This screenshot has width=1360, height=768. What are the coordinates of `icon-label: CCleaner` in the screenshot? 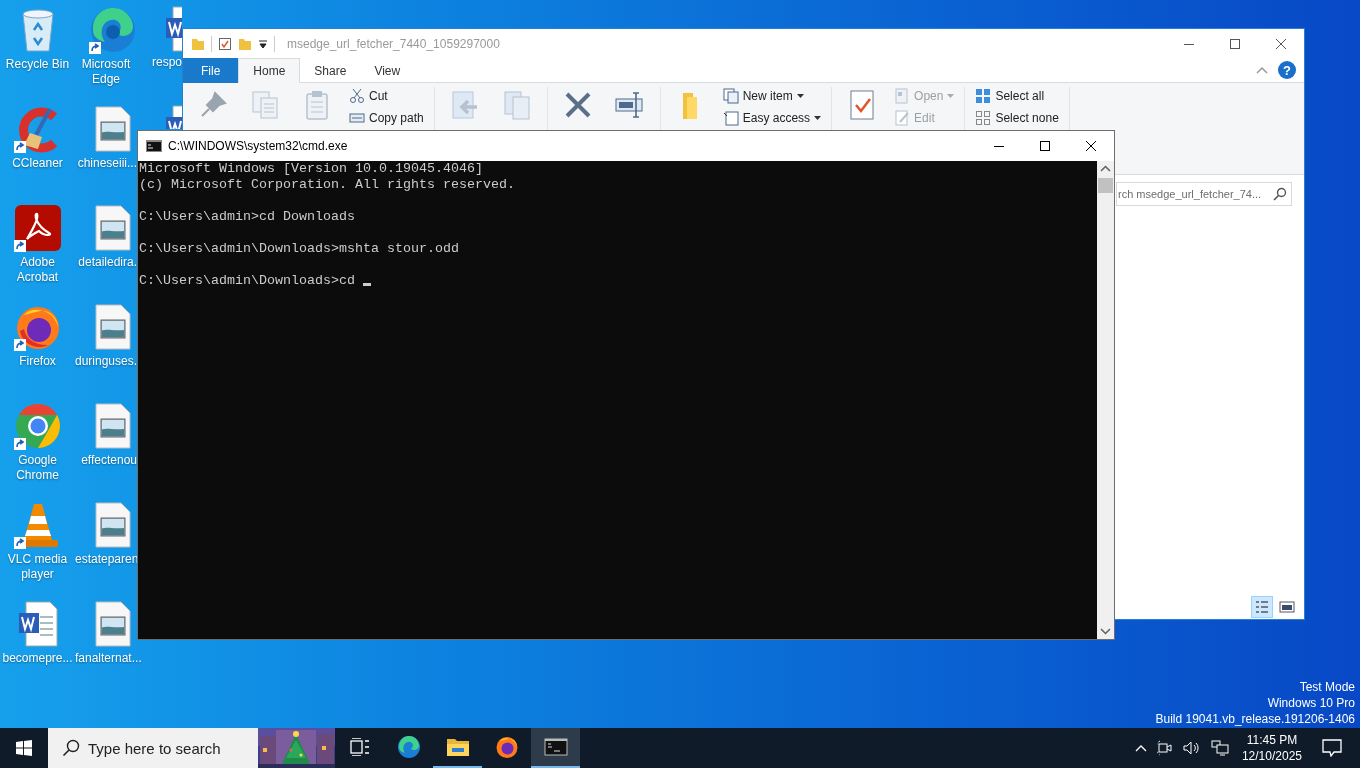 It's located at (37, 163).